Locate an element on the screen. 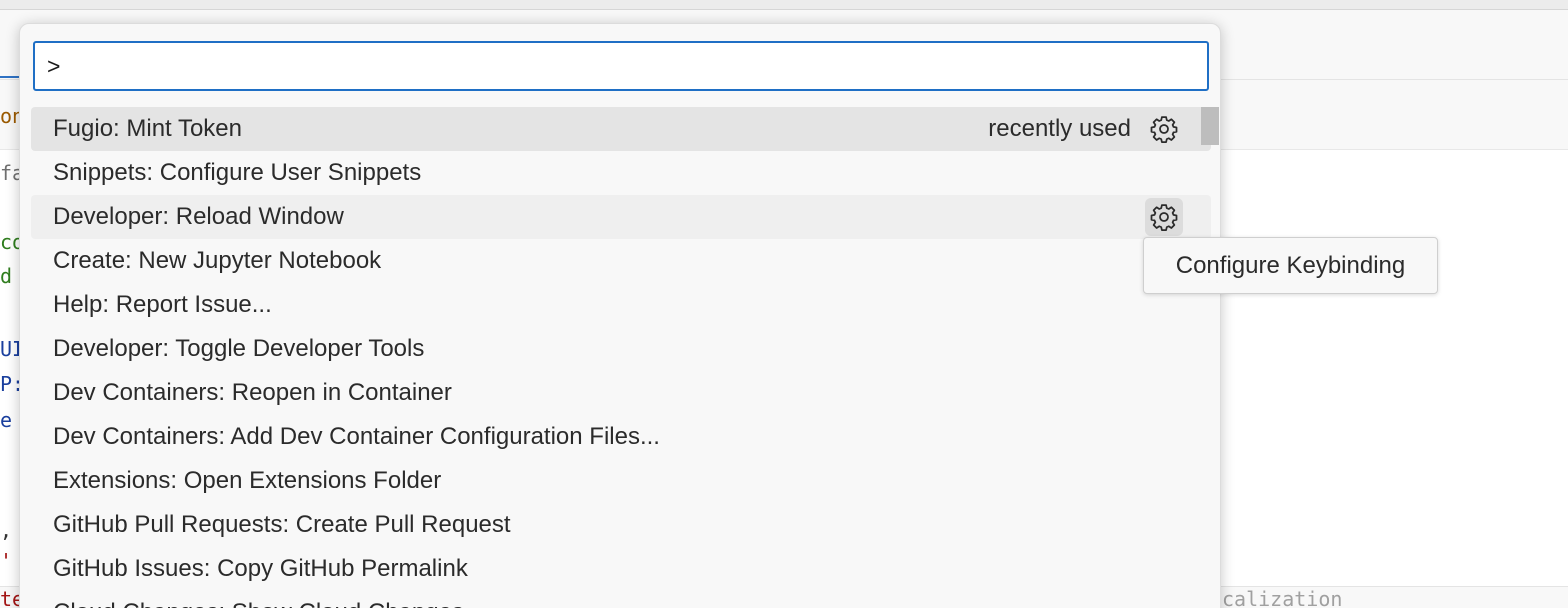 Image resolution: width=1568 pixels, height=608 pixels. command-item-toggle-developer-tools: Developer: Toggle Developer Tools is located at coordinates (621, 349).